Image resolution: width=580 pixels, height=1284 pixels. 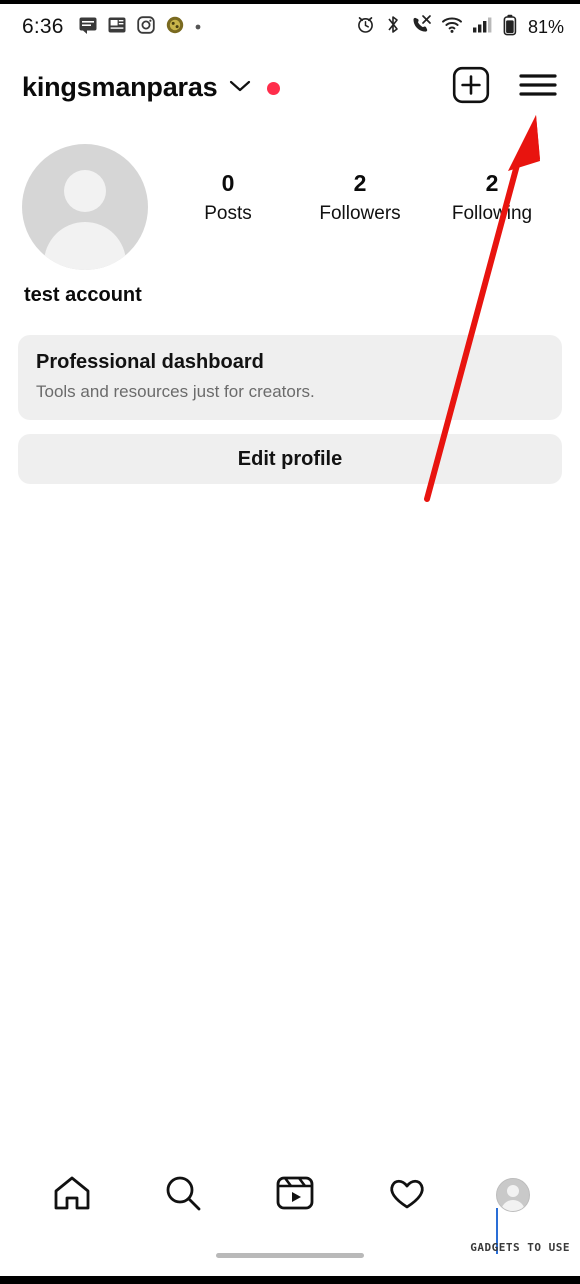 I want to click on call-mute-icon, so click(x=421, y=27).